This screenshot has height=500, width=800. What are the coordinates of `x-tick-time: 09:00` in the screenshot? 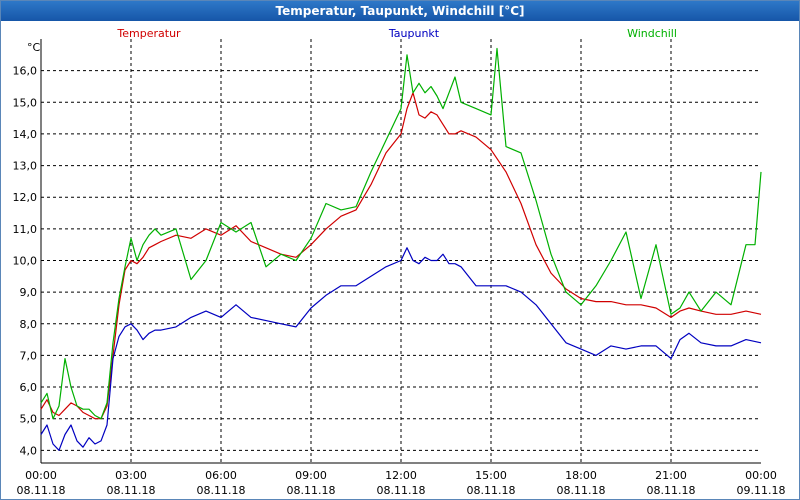 It's located at (311, 475).